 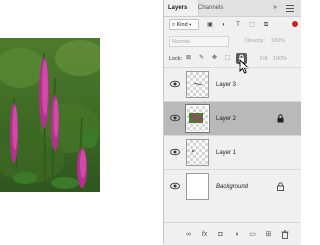 I want to click on panel-menu-icon, so click(x=290, y=7).